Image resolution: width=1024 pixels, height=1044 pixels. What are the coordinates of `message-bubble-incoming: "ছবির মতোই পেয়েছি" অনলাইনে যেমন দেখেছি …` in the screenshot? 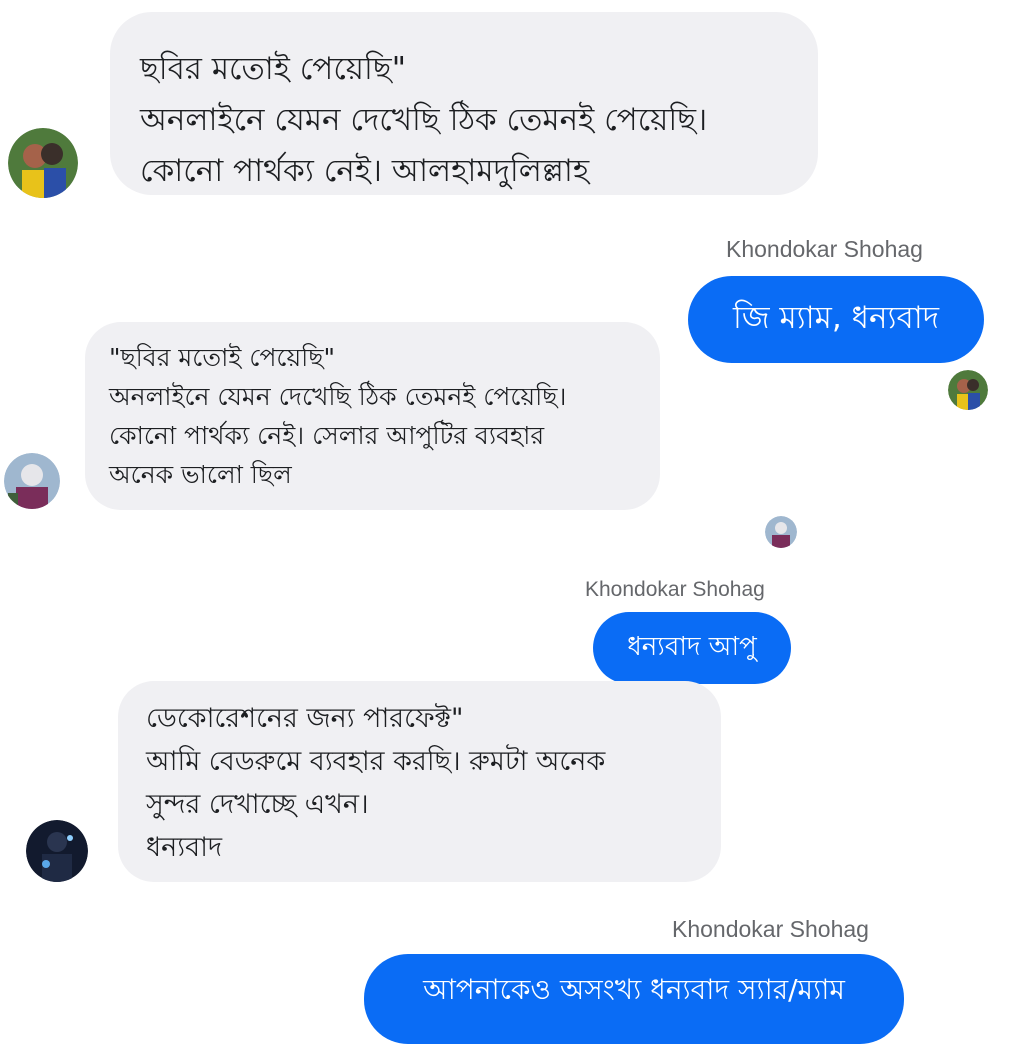 It's located at (372, 416).